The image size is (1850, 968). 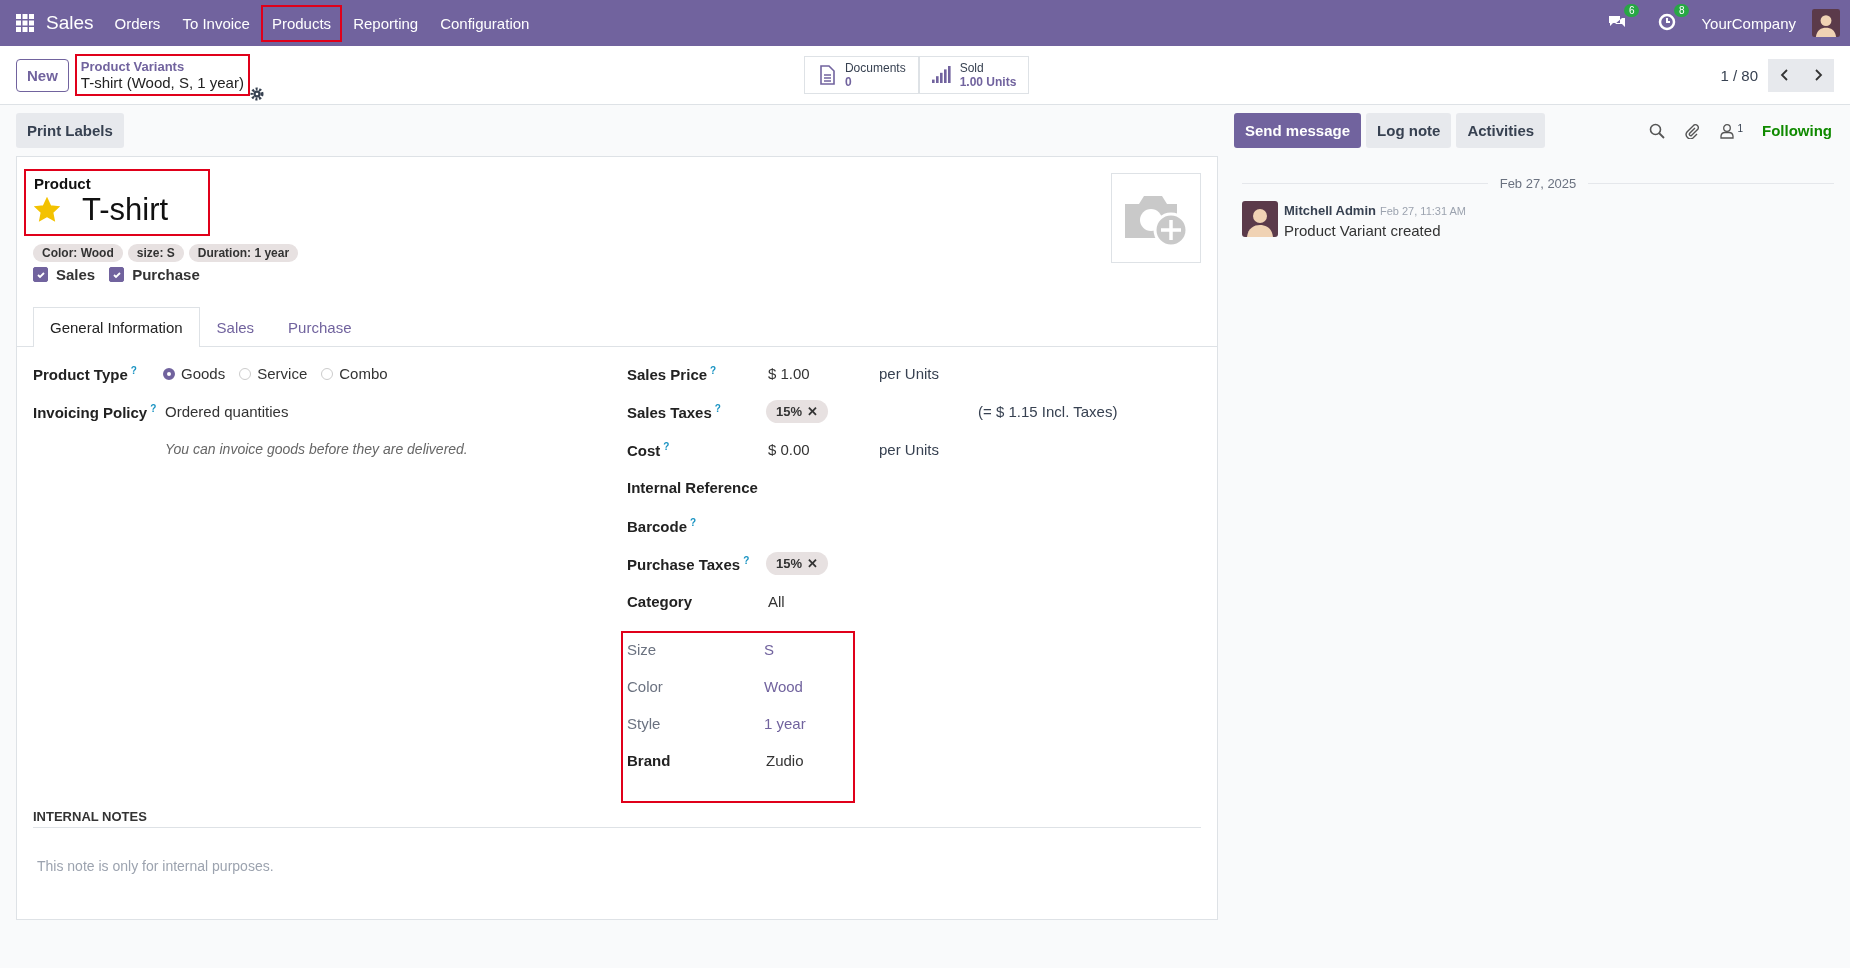 What do you see at coordinates (62, 183) in the screenshot?
I see `field-label: Product` at bounding box center [62, 183].